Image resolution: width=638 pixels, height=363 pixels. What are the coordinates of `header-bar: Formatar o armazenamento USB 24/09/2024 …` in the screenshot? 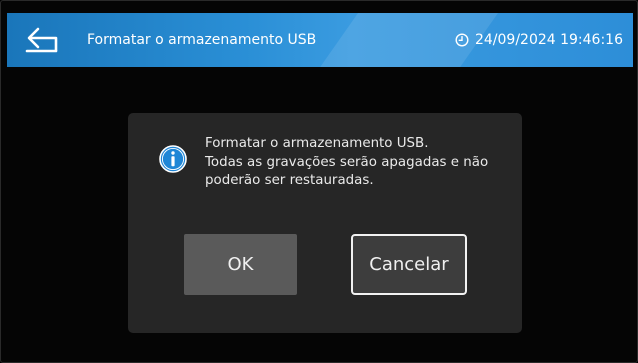 It's located at (320, 40).